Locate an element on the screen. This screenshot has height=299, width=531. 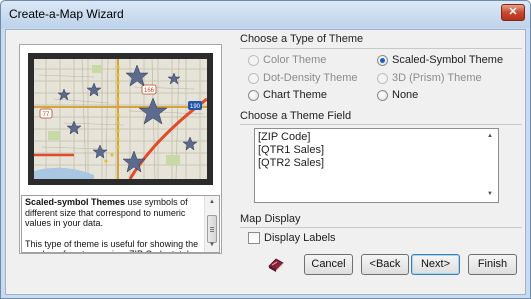
radio-chart-theme: Chart Theme is located at coordinates (287, 95).